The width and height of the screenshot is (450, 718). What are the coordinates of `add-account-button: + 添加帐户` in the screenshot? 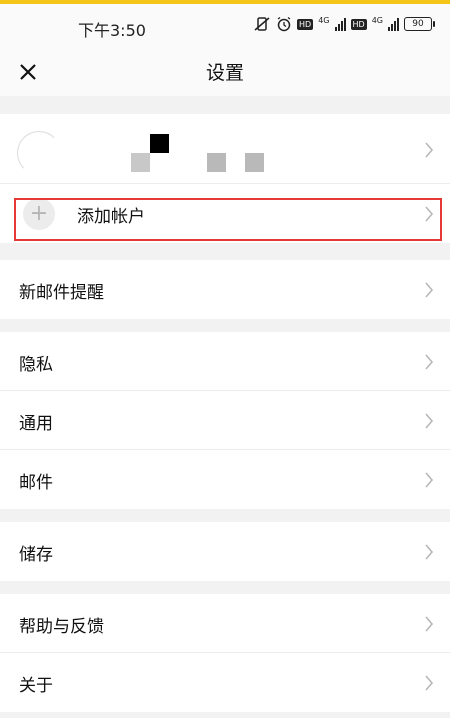 It's located at (225, 213).